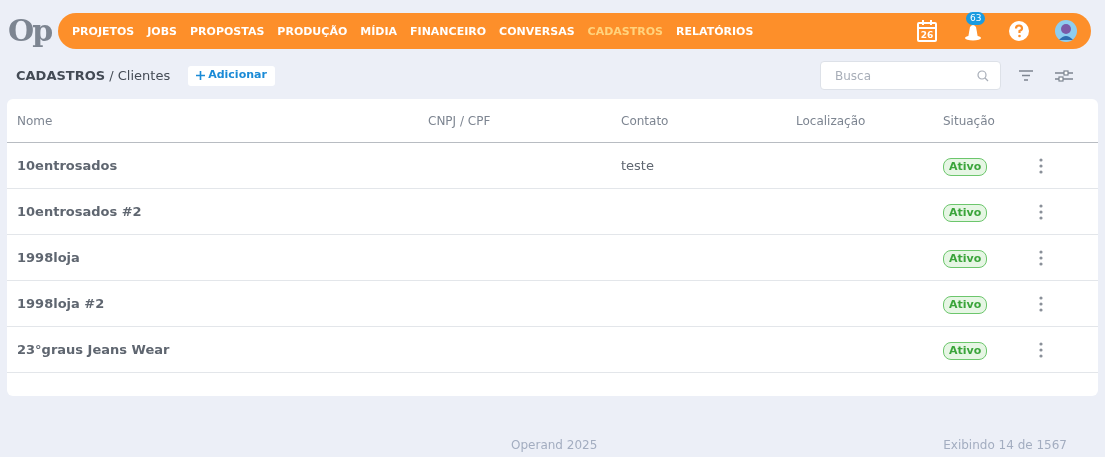 The image size is (1105, 457). Describe the element at coordinates (312, 31) in the screenshot. I see `nav-link: PRODUÇÃO` at that location.